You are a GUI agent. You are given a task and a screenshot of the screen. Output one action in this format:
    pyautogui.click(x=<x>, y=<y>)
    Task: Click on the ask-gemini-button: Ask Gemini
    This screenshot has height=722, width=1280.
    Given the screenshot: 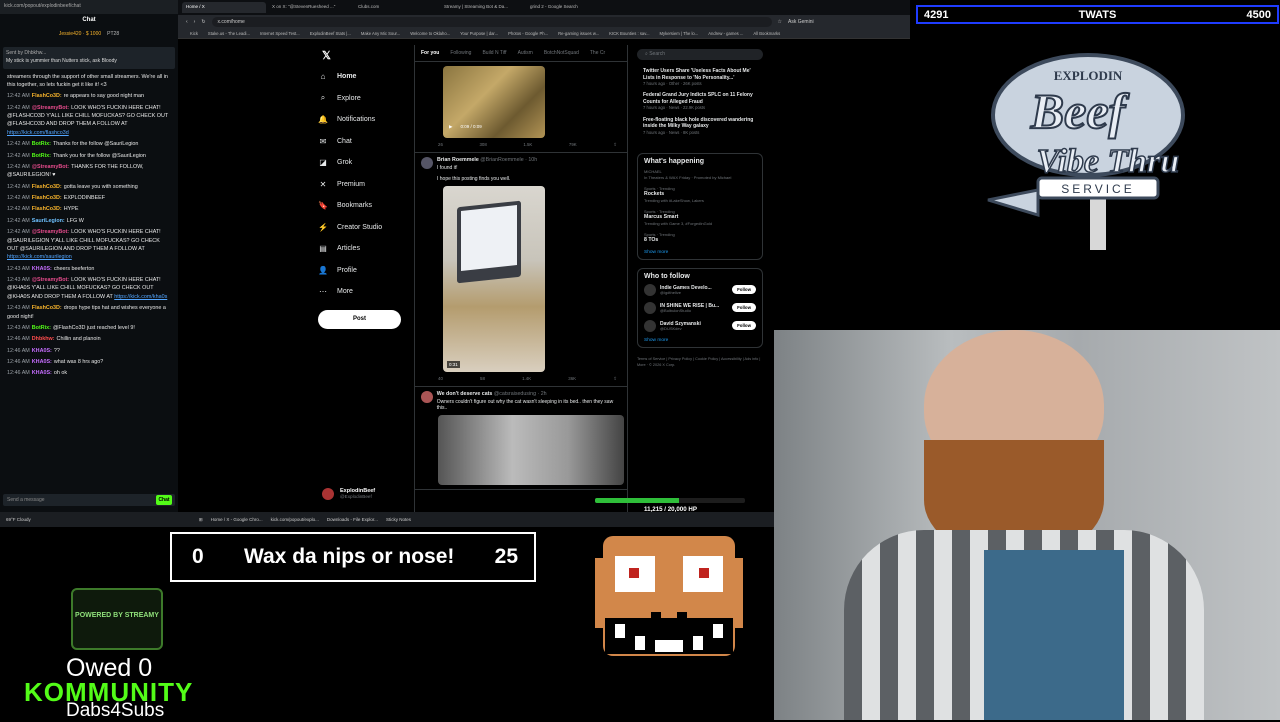 What is the action you would take?
    pyautogui.click(x=801, y=22)
    